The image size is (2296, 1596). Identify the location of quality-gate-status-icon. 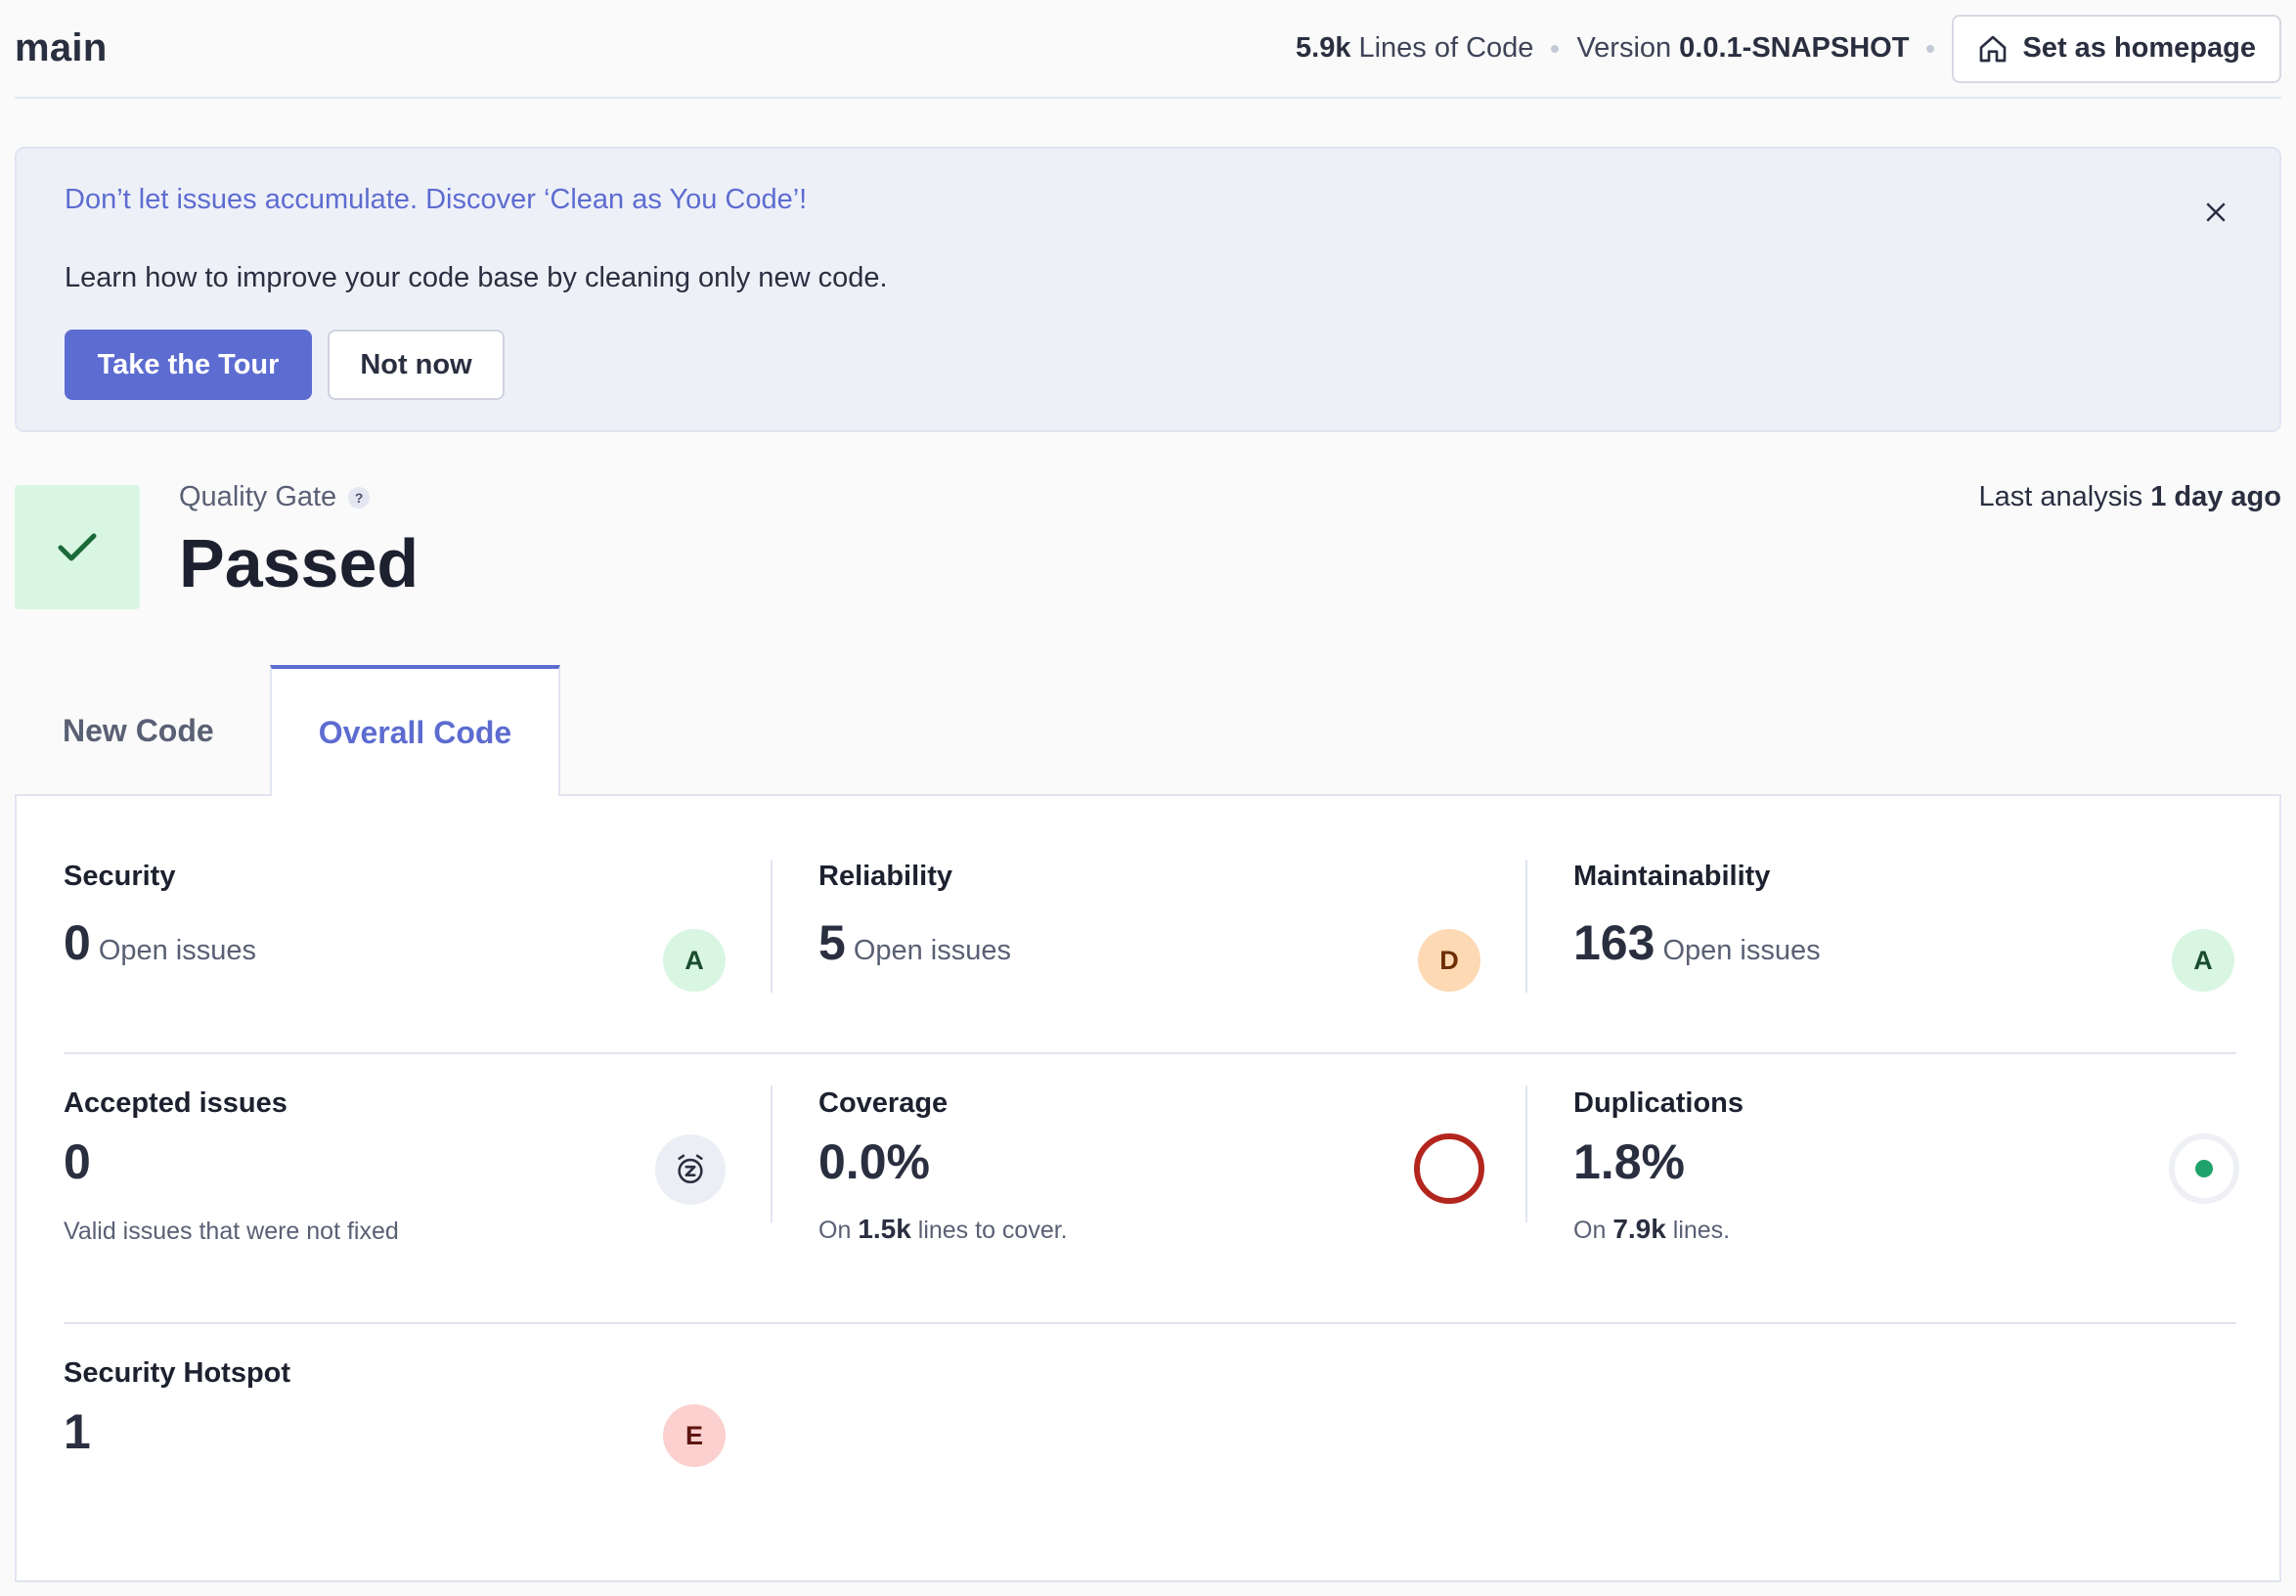
(77, 547).